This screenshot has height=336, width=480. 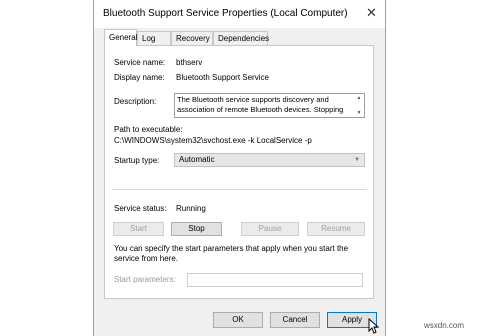 I want to click on mouse-cursor-icon, so click(x=374, y=326).